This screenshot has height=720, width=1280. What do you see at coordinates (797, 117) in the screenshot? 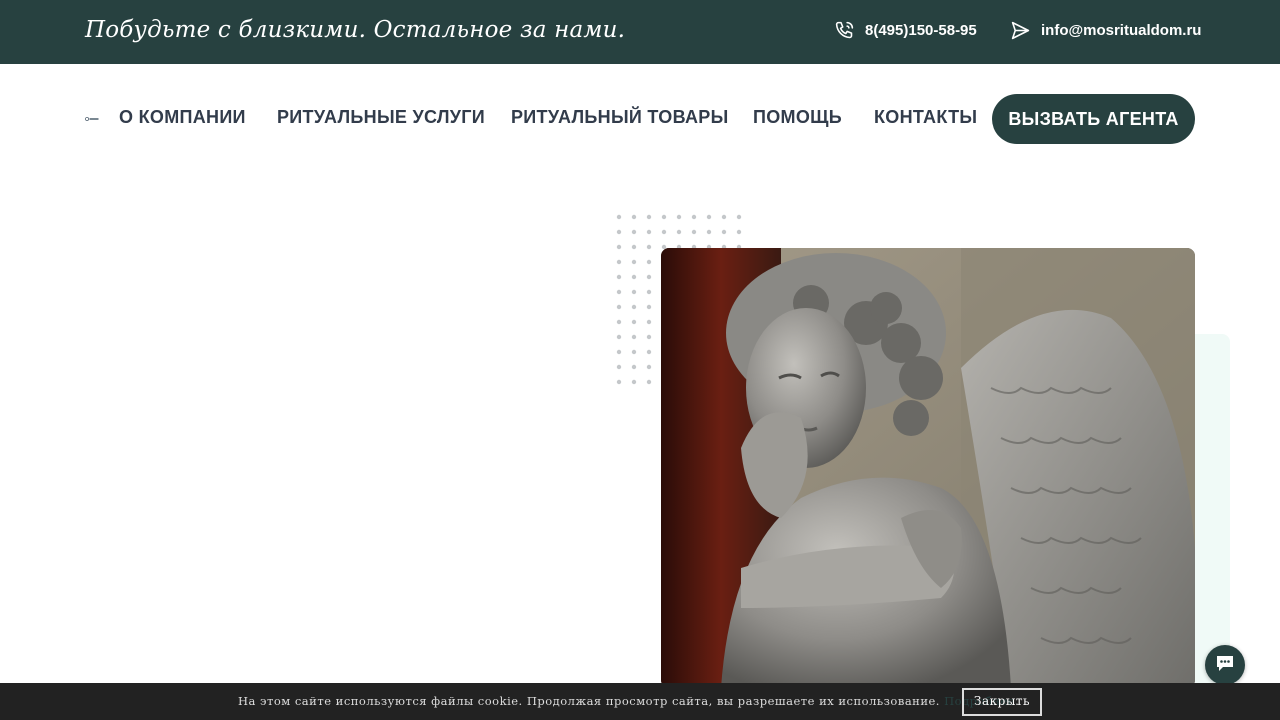
I see `nav-item-help: ПОМОЩЬ` at bounding box center [797, 117].